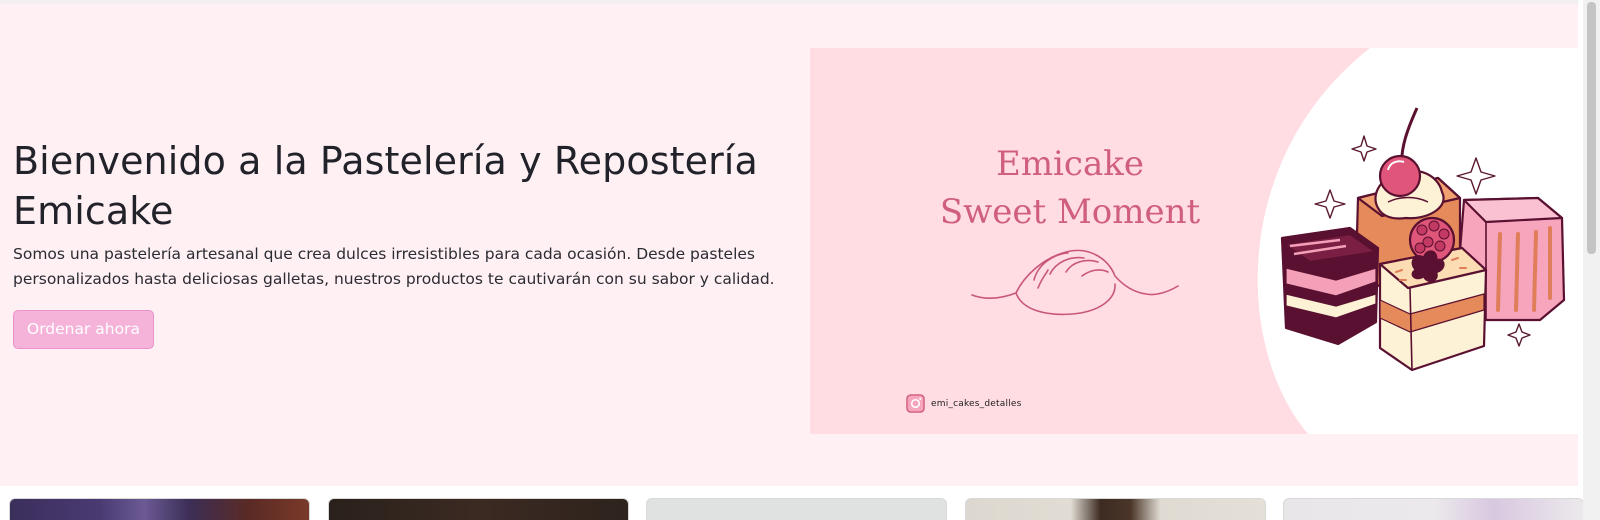 Image resolution: width=1600 pixels, height=520 pixels. What do you see at coordinates (1070, 188) in the screenshot?
I see `banner-title: Emicake Sweet Moment` at bounding box center [1070, 188].